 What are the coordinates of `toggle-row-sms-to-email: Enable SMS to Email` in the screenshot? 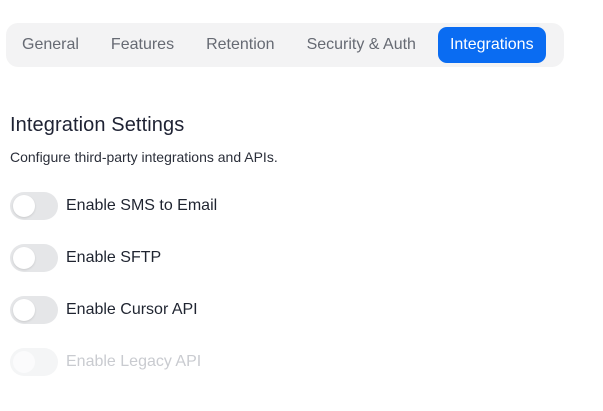 It's located at (113, 206).